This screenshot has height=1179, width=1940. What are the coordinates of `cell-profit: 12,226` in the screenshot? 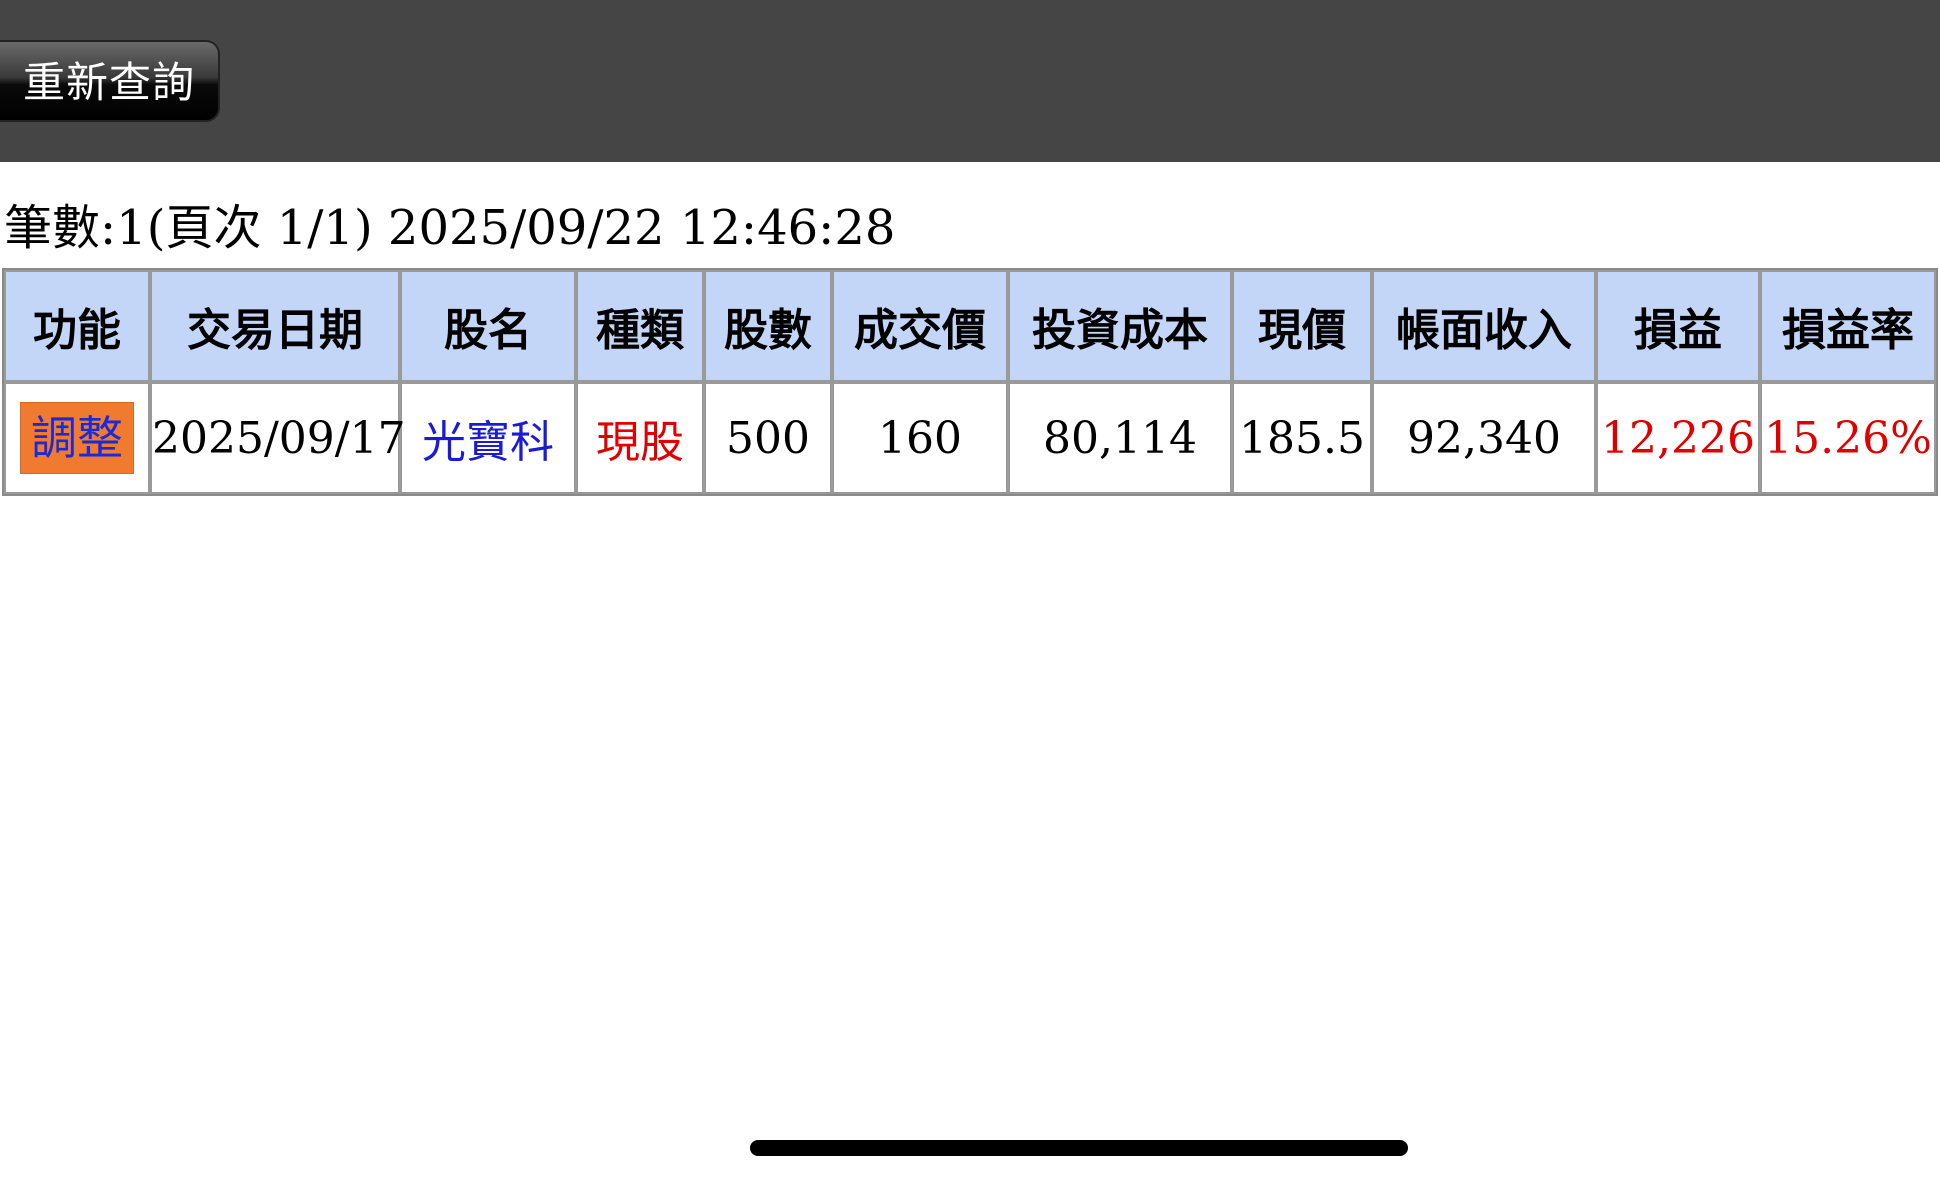 It's located at (1678, 438).